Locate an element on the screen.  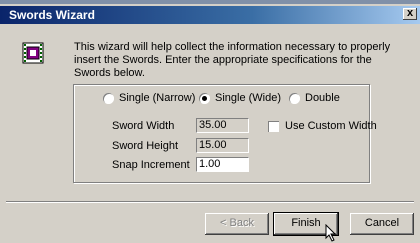
close-icon: x is located at coordinates (410, 13).